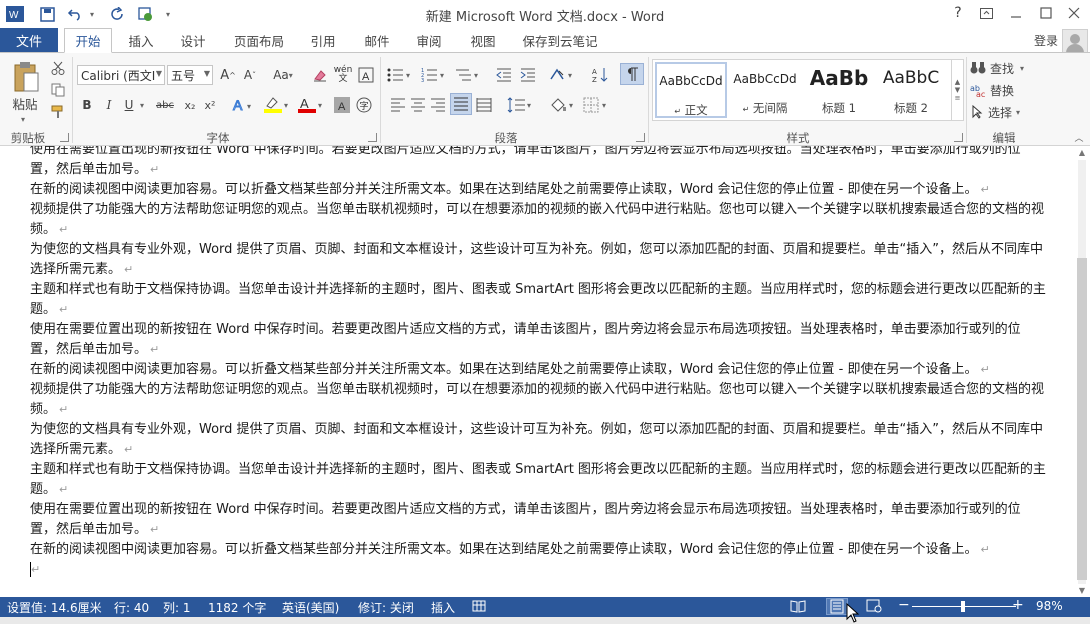  Describe the element at coordinates (342, 105) in the screenshot. I see `character-shading-icon: A` at that location.